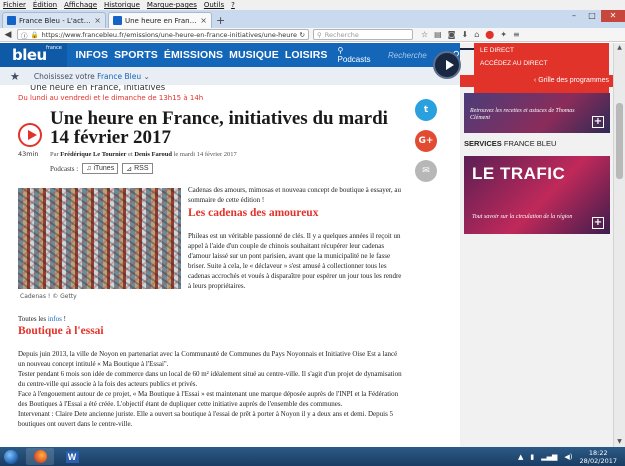 This screenshot has width=625, height=466. What do you see at coordinates (592, 16) in the screenshot?
I see `maximize-icon: □` at bounding box center [592, 16].